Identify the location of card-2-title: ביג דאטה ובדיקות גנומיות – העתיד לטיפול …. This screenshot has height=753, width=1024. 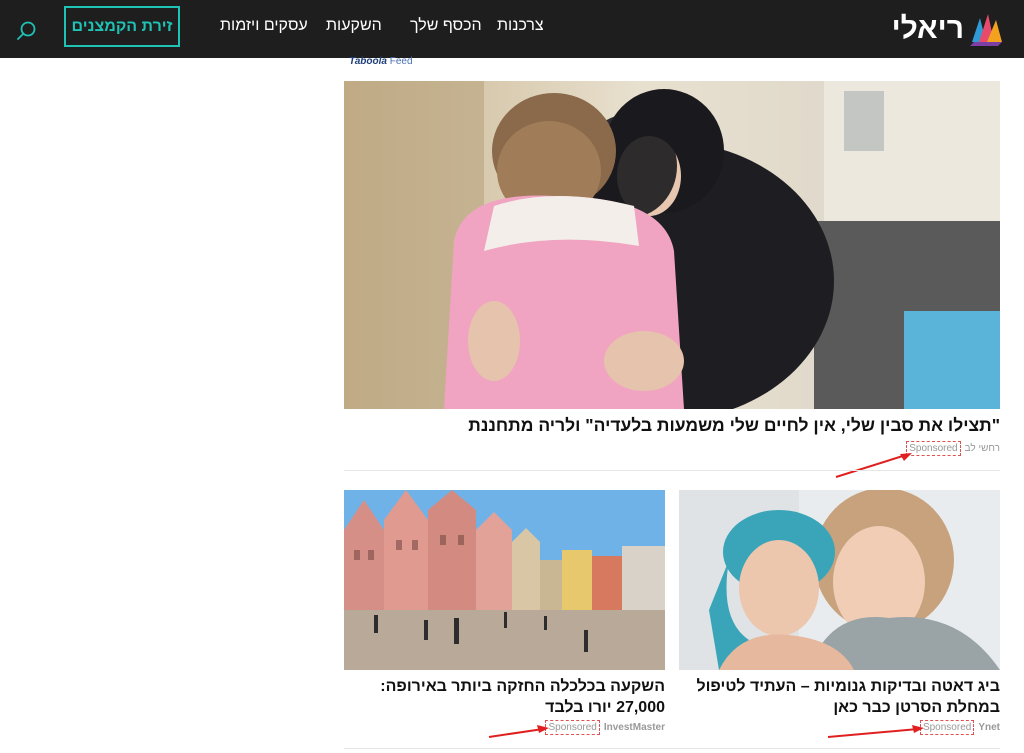
(839, 697).